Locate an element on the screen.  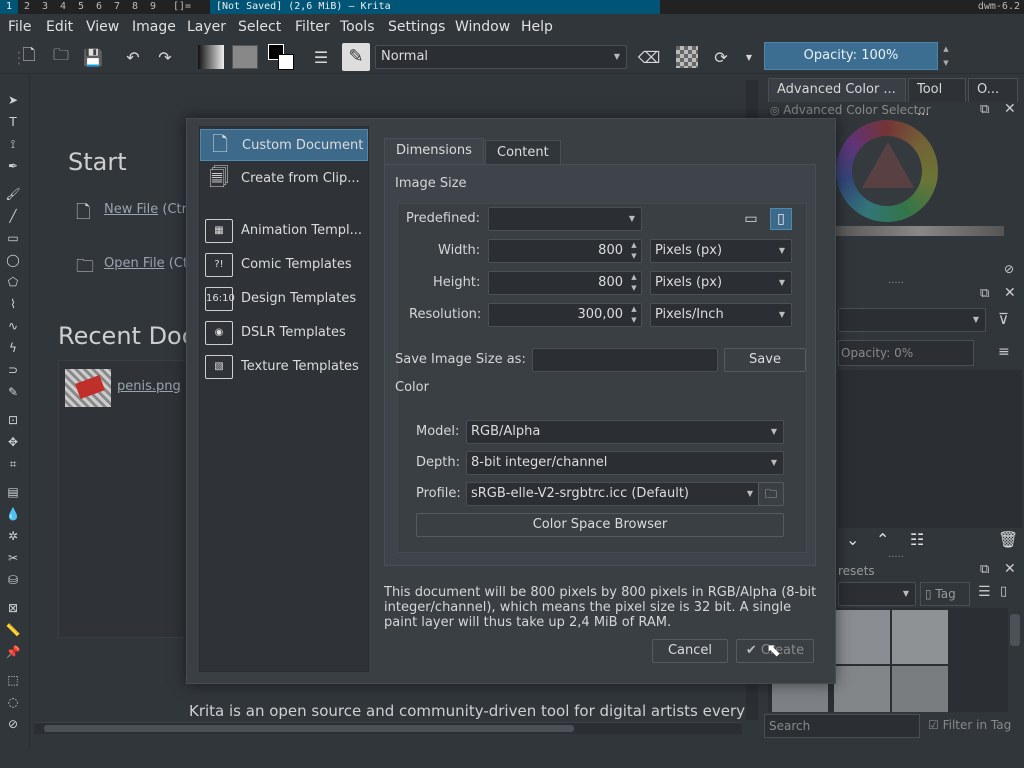
polygonal-selection-icon: ⊘ is located at coordinates (13, 724).